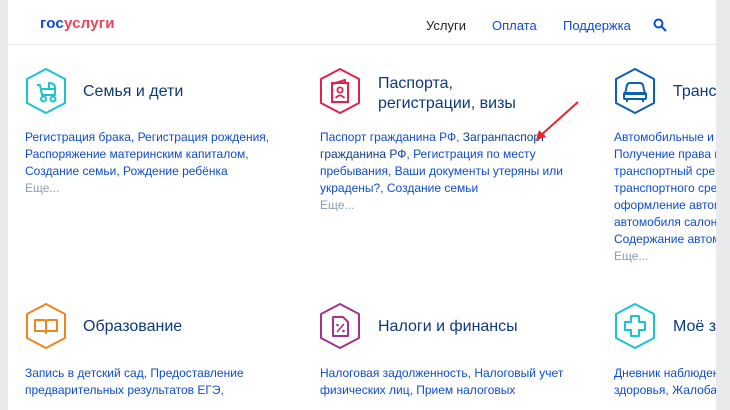 The image size is (730, 410). Describe the element at coordinates (388, 137) in the screenshot. I see `link-passport-rf: Паспорт гражданина РФ` at that location.